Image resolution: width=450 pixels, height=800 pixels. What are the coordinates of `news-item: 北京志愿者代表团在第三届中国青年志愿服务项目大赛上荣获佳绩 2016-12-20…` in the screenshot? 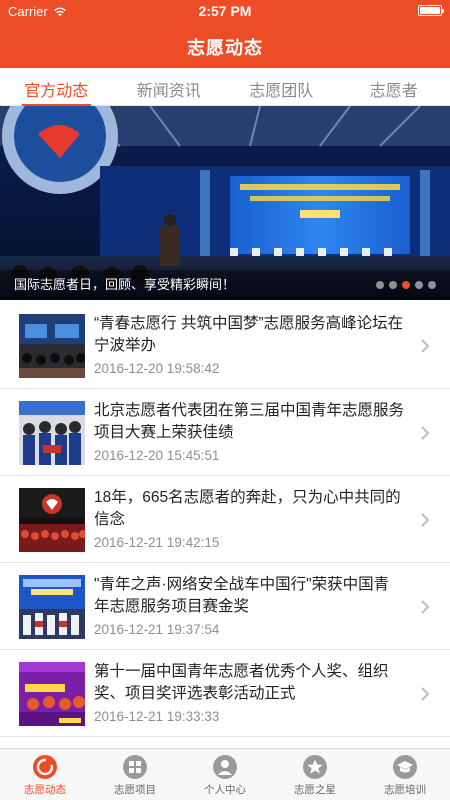 It's located at (225, 432).